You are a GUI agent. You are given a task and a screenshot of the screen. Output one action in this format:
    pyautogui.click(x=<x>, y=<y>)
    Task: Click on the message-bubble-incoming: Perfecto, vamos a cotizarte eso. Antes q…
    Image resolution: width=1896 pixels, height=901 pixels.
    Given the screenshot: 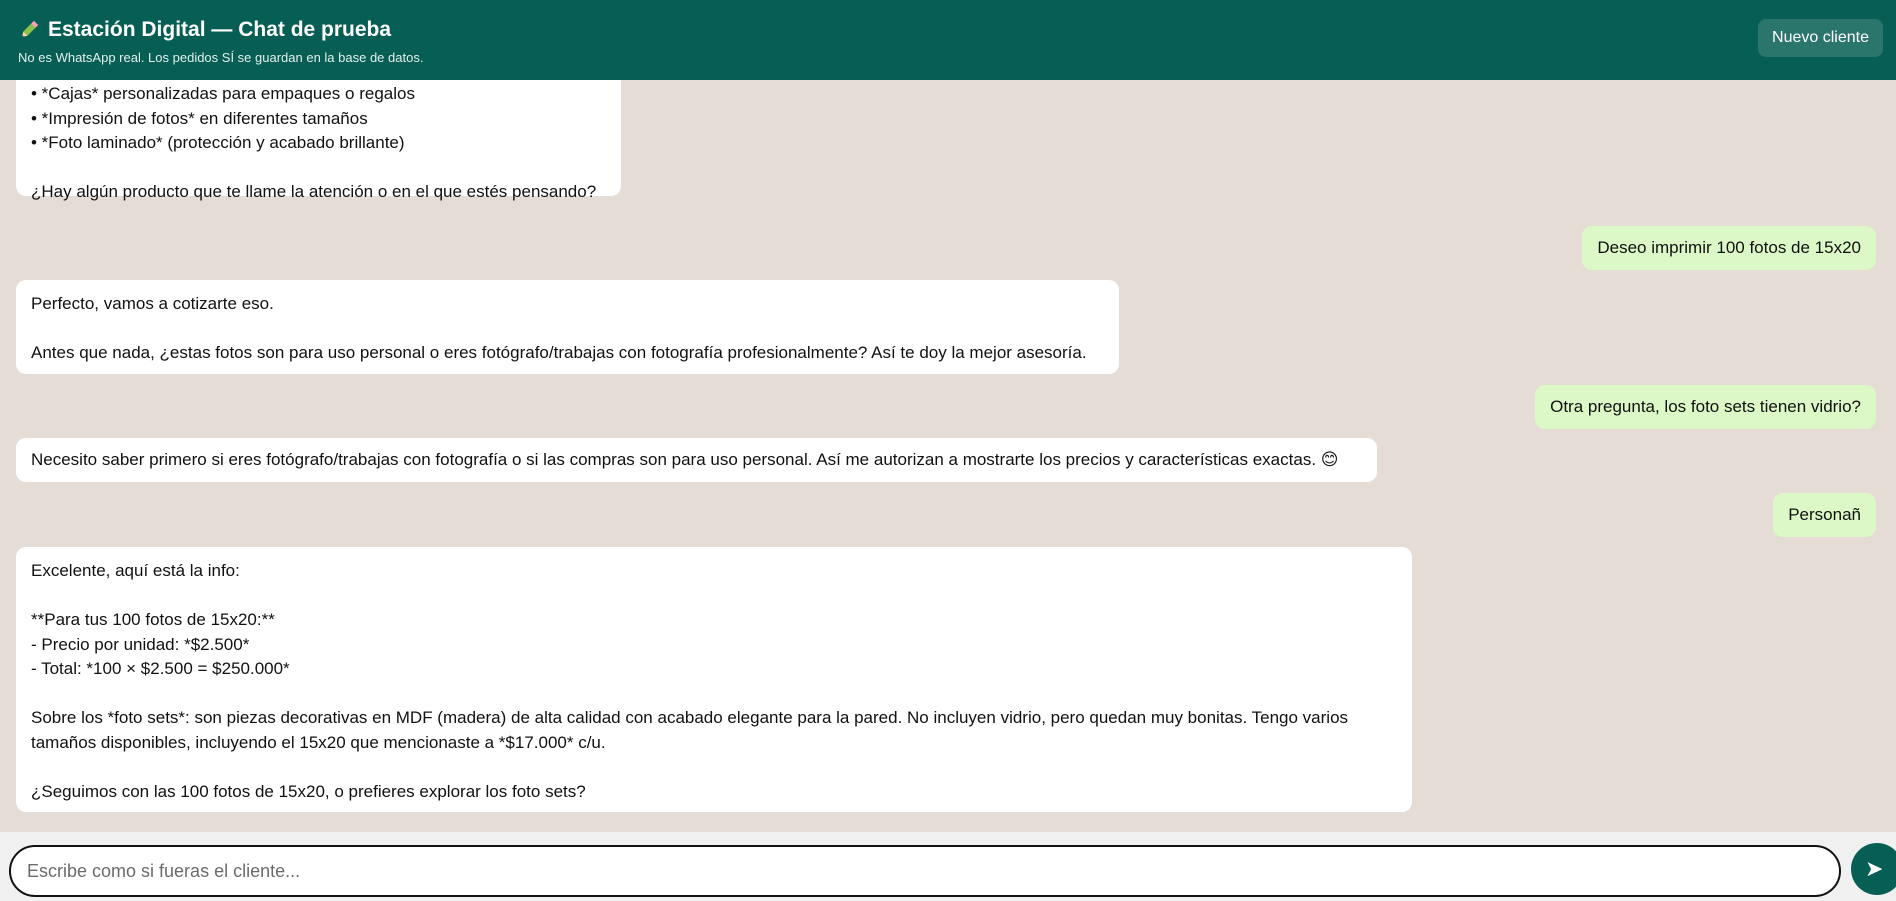 What is the action you would take?
    pyautogui.click(x=567, y=327)
    